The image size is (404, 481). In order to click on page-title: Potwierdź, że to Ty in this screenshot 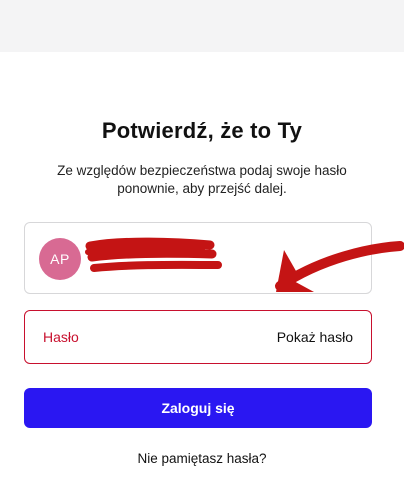, I will do `click(202, 130)`.